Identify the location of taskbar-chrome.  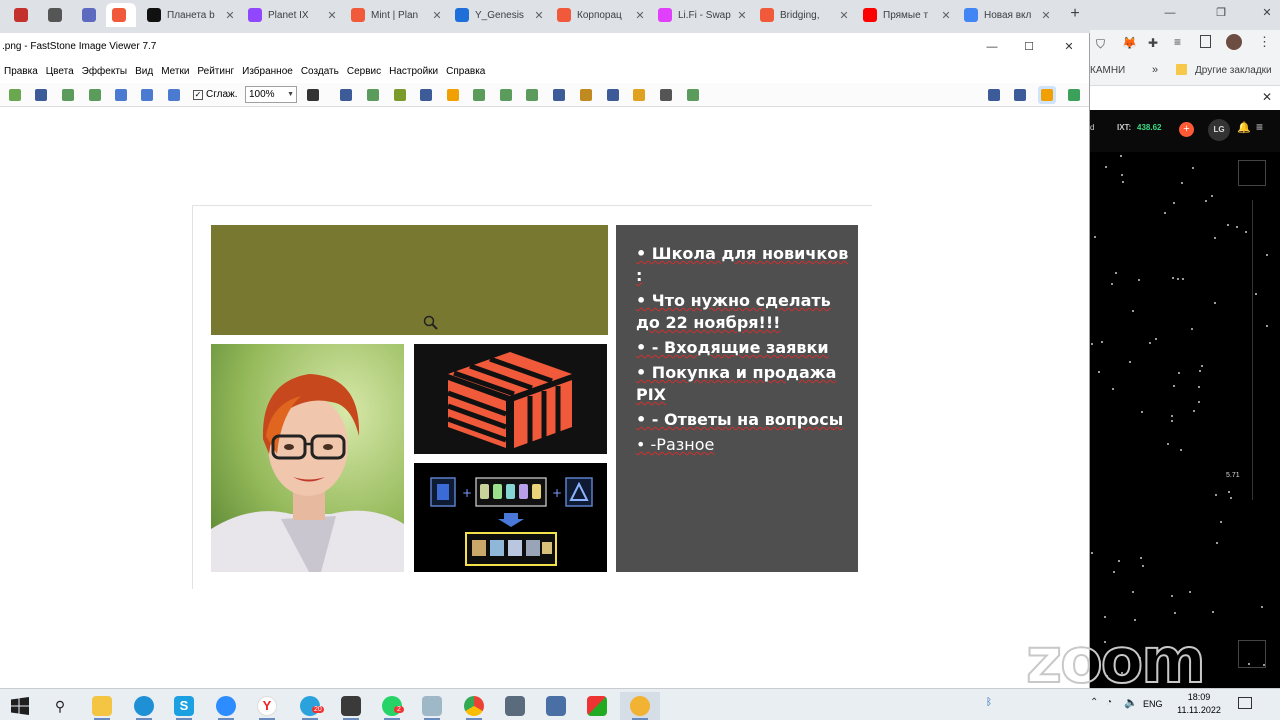
(474, 706).